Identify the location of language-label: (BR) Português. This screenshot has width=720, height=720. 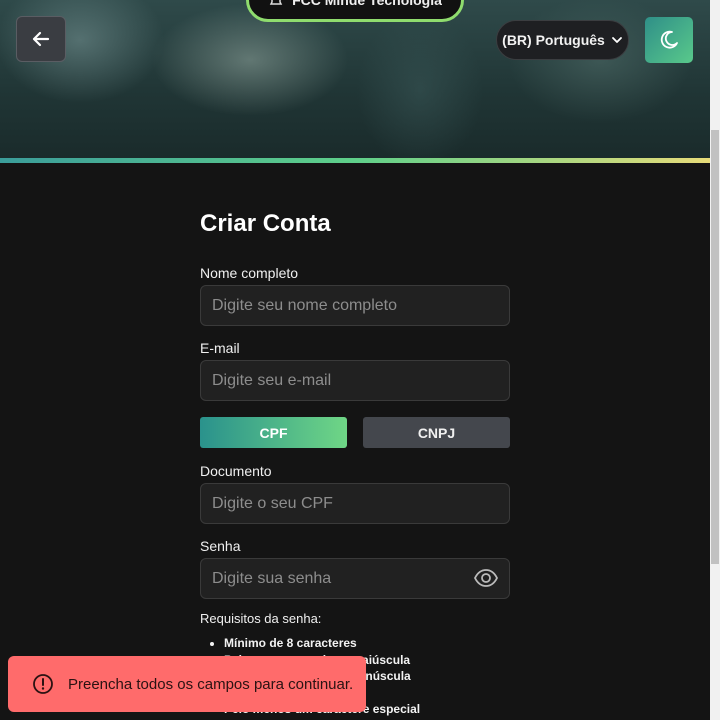
(553, 40).